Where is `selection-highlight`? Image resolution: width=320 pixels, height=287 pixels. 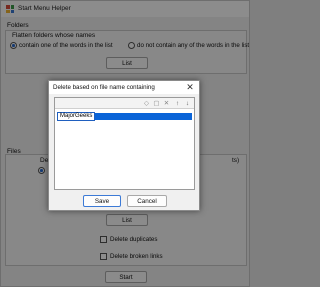 selection-highlight is located at coordinates (143, 116).